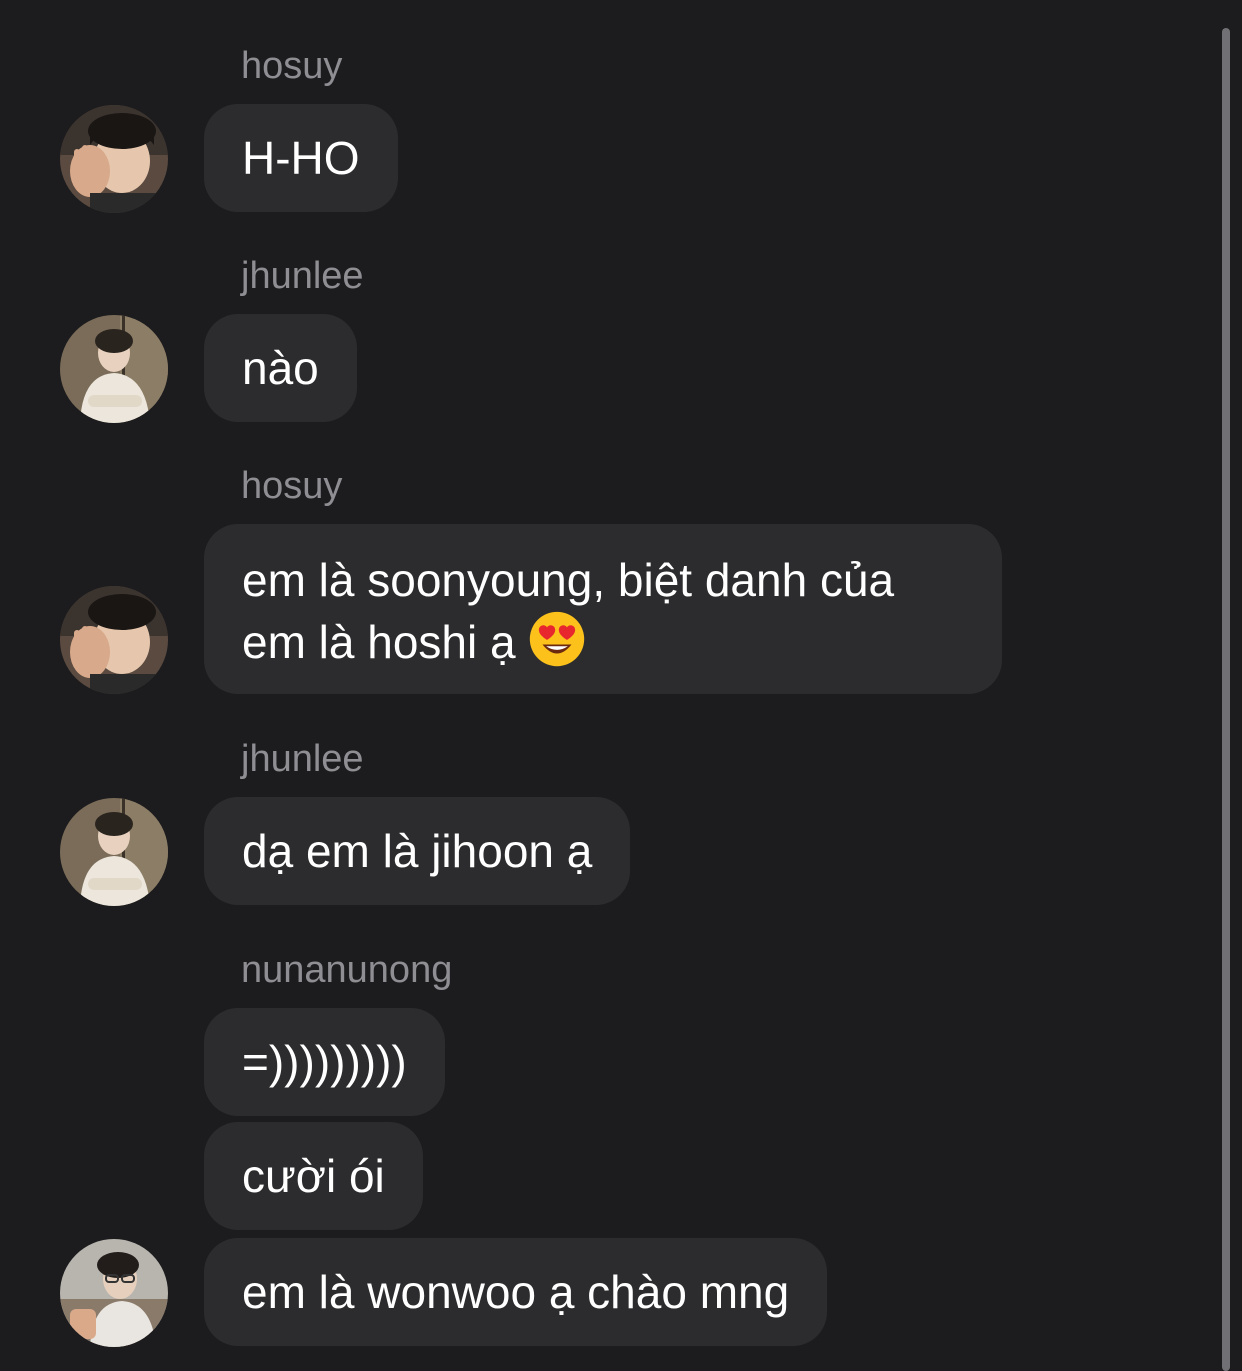  Describe the element at coordinates (568, 580) in the screenshot. I see `message-text-line: em là soonyoung, biệt danh của` at that location.